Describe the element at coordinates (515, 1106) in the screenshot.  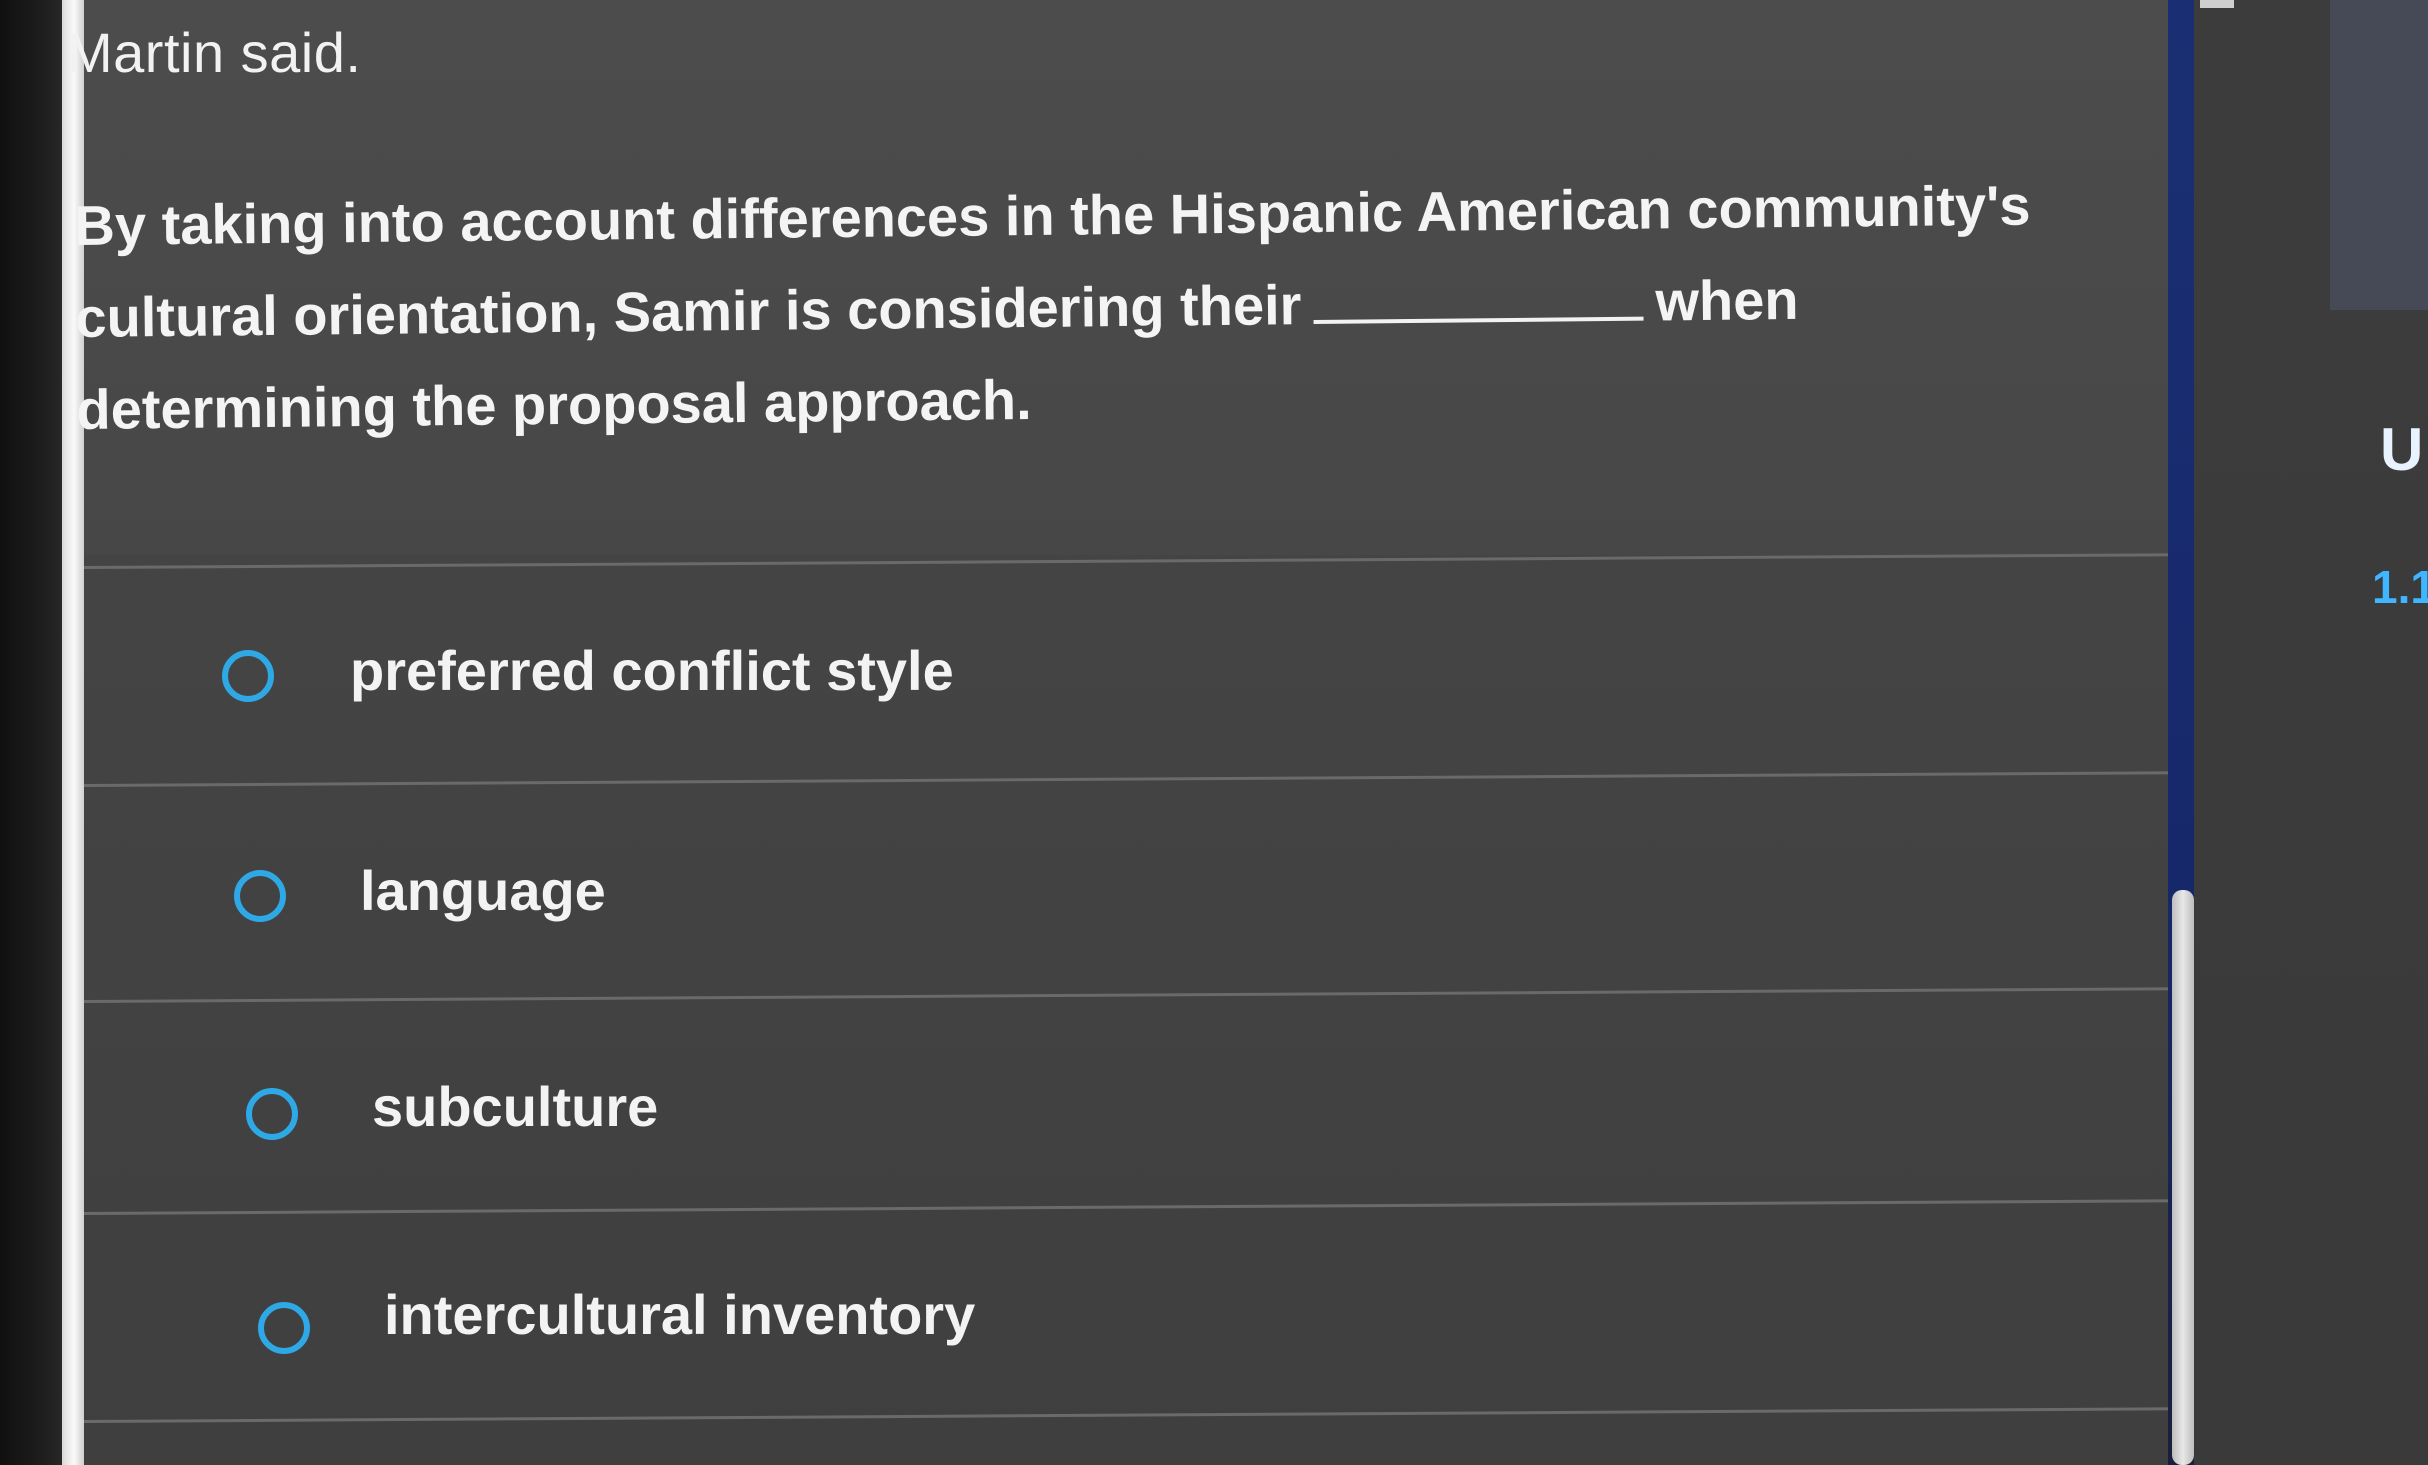
I see `option-label: subculture` at that location.